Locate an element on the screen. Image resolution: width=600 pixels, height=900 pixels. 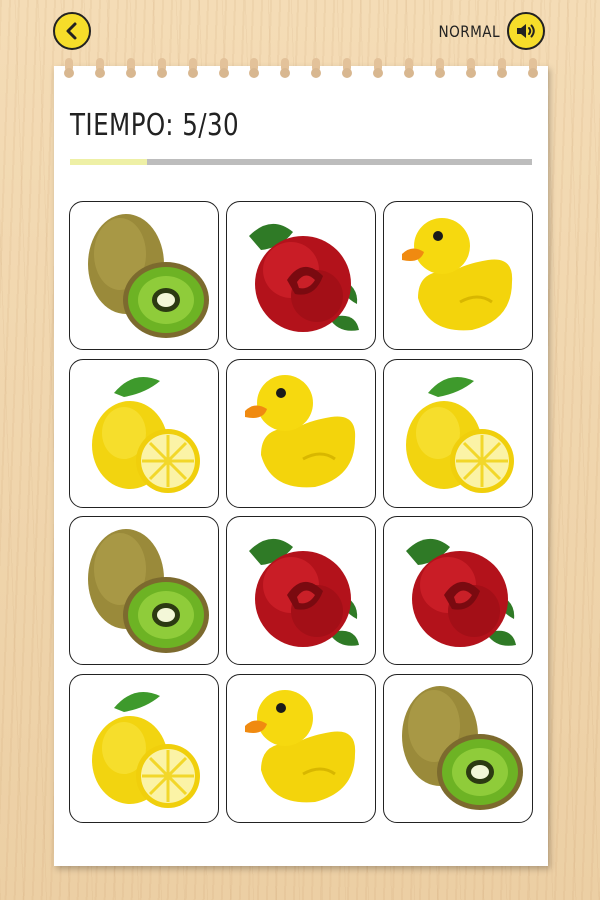
sound-toggle-button is located at coordinates (526, 31).